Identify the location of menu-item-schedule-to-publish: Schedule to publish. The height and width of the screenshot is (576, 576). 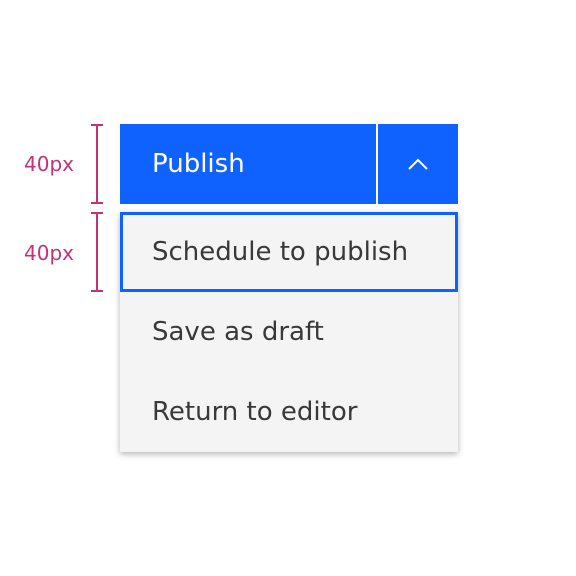
(289, 252).